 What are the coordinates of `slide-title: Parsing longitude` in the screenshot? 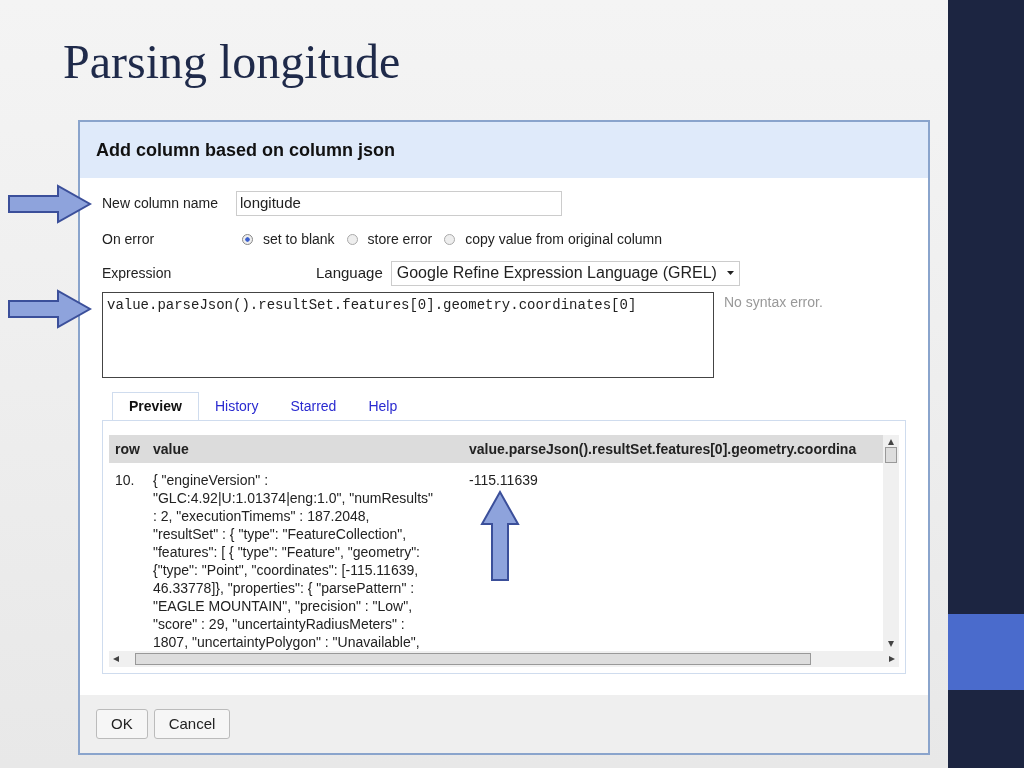 It's located at (232, 62).